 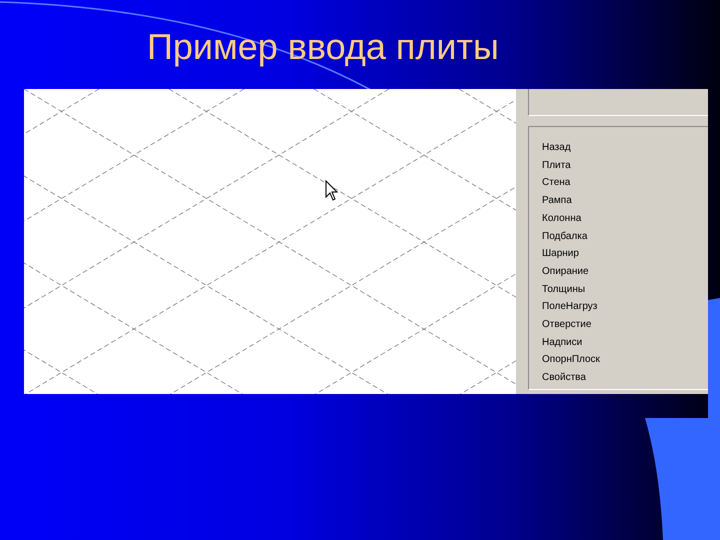 I want to click on menu-item: Плита, so click(x=556, y=165).